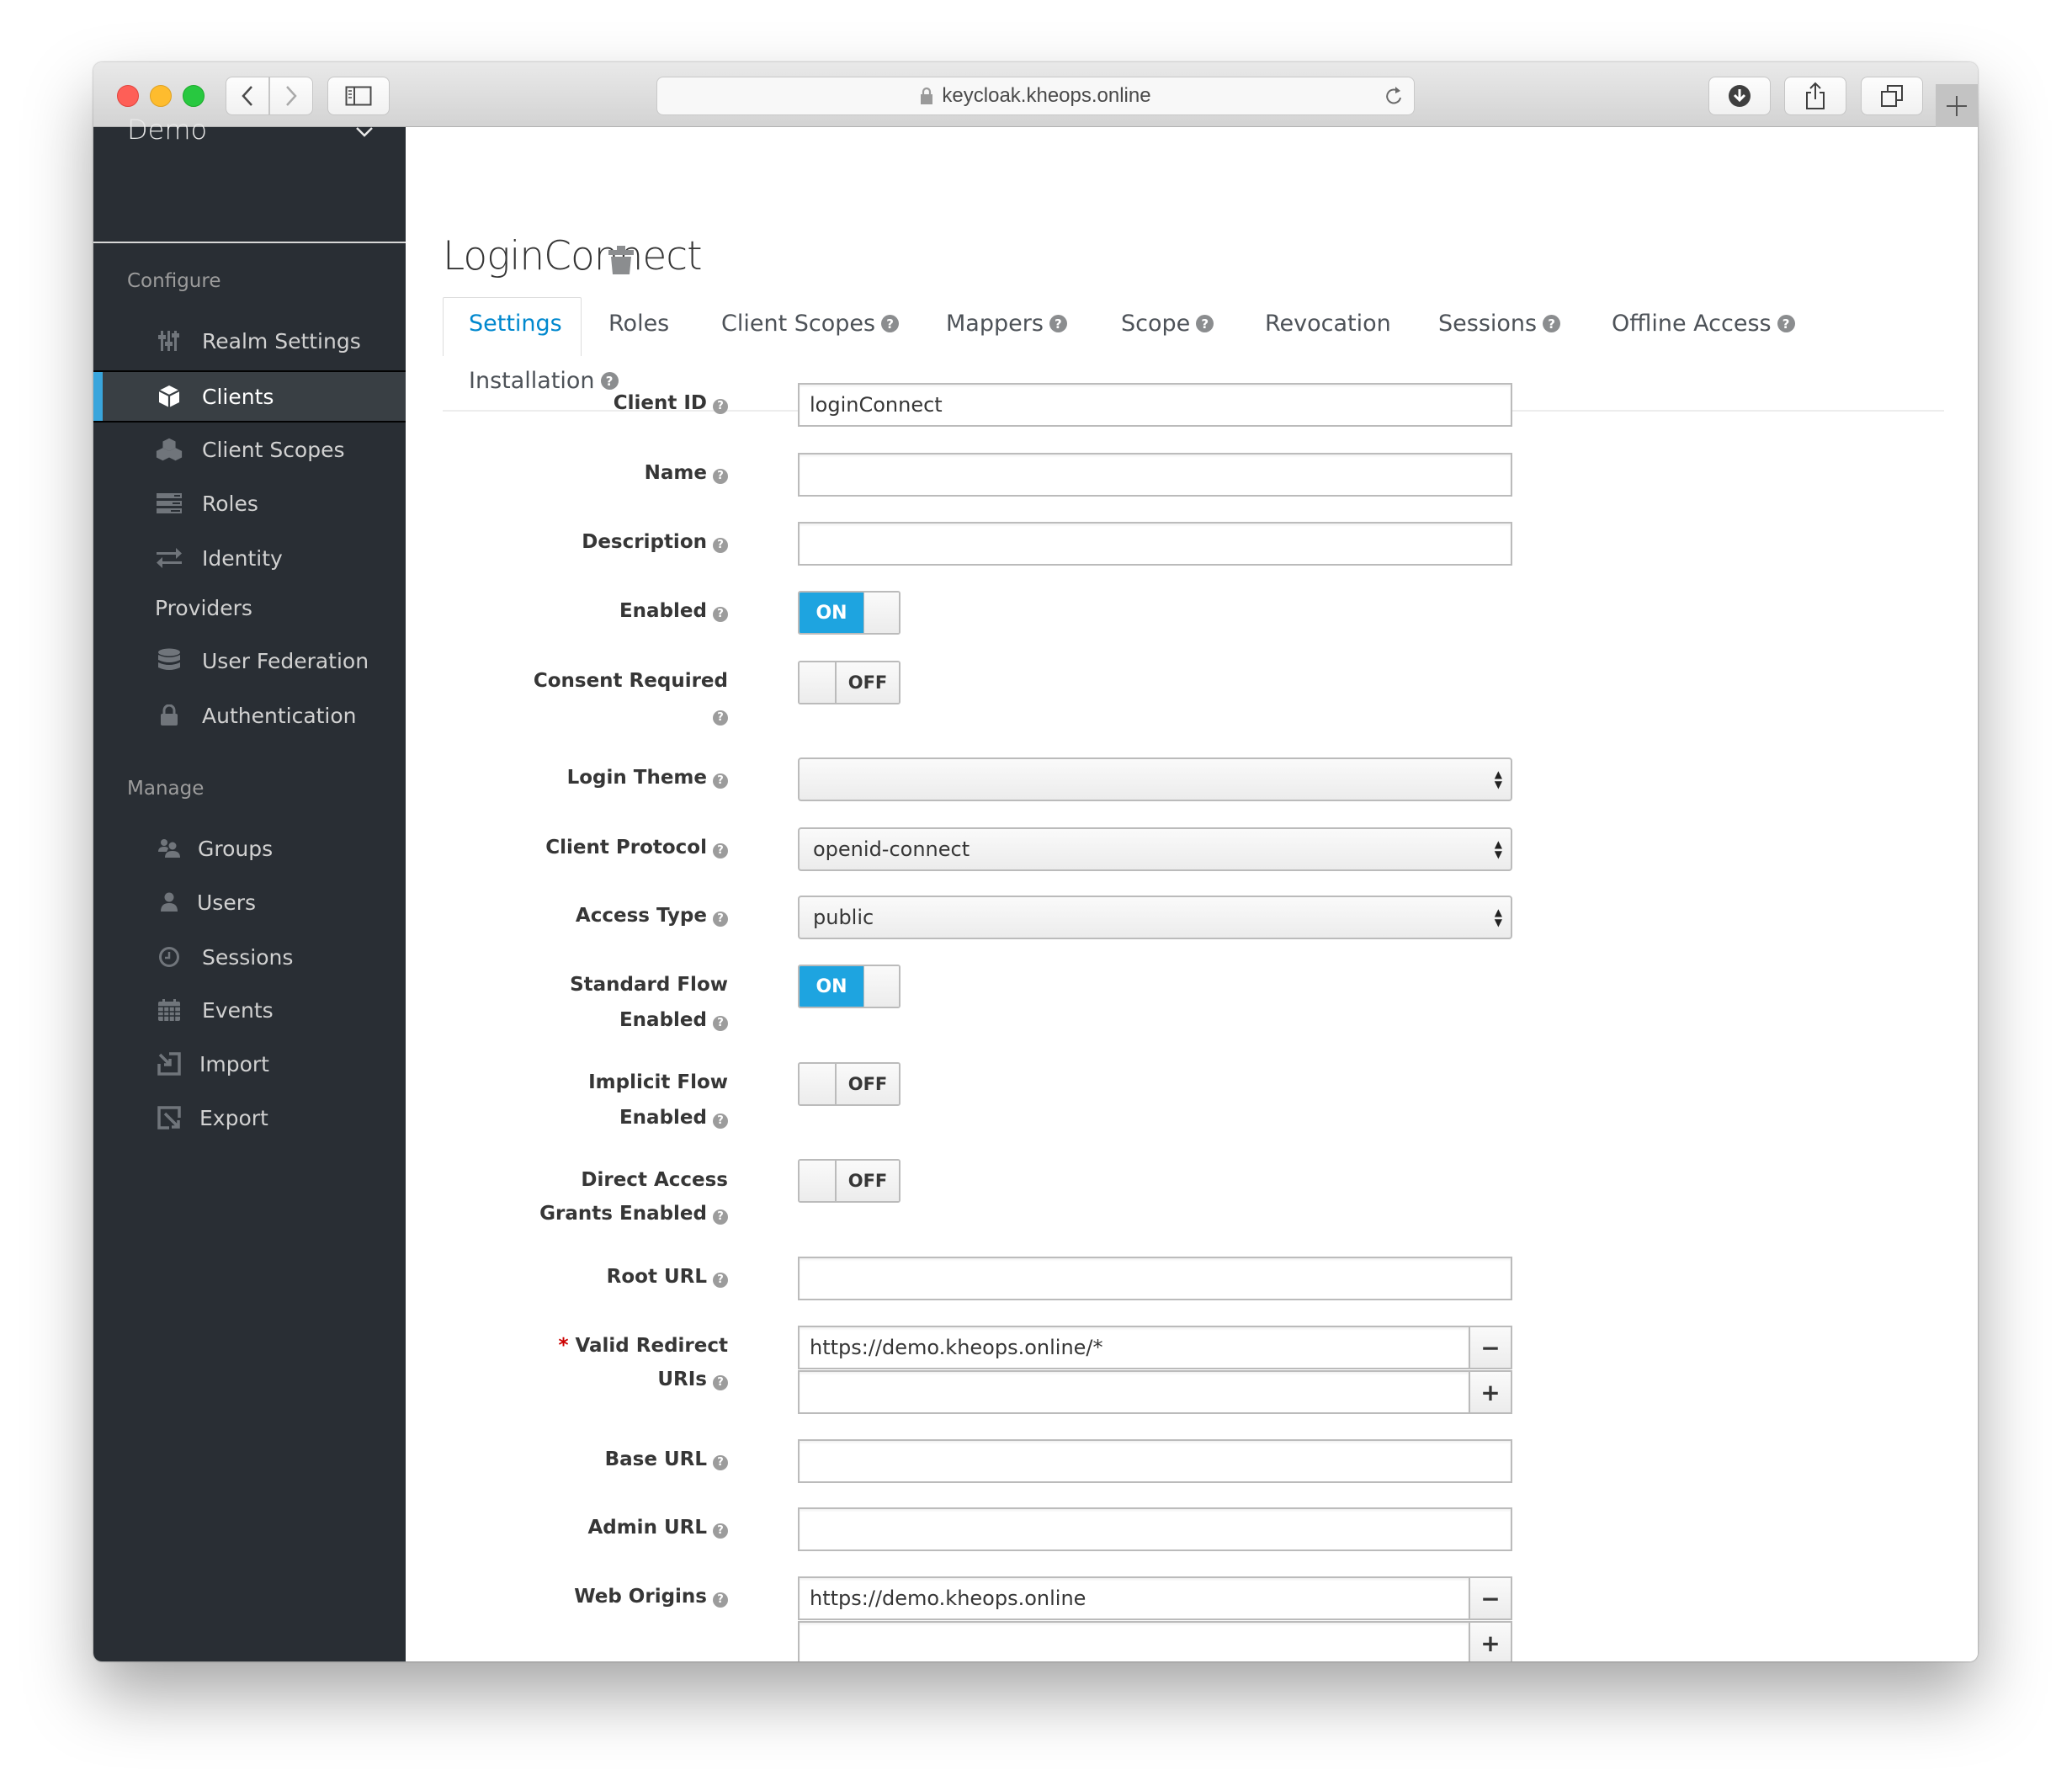  I want to click on description-label: Description?, so click(655, 542).